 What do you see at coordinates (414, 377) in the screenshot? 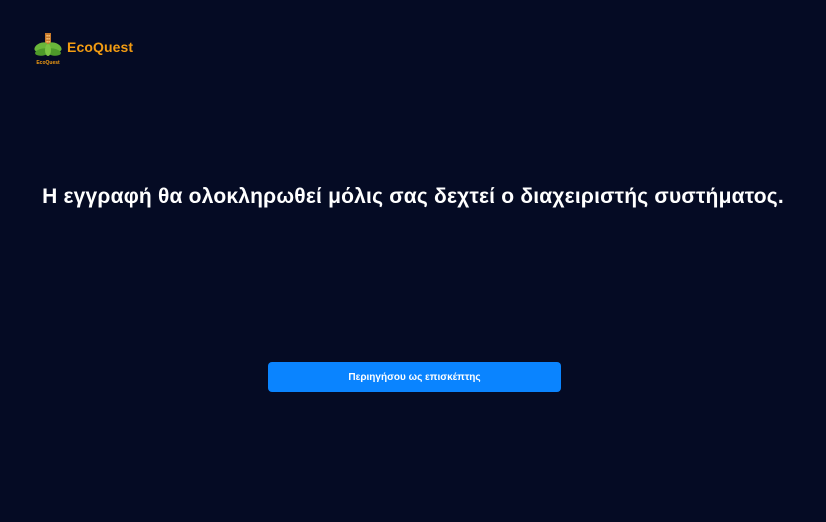
I see `browse-as-guest-button: Περιηγήσου ως επισκέπτης` at bounding box center [414, 377].